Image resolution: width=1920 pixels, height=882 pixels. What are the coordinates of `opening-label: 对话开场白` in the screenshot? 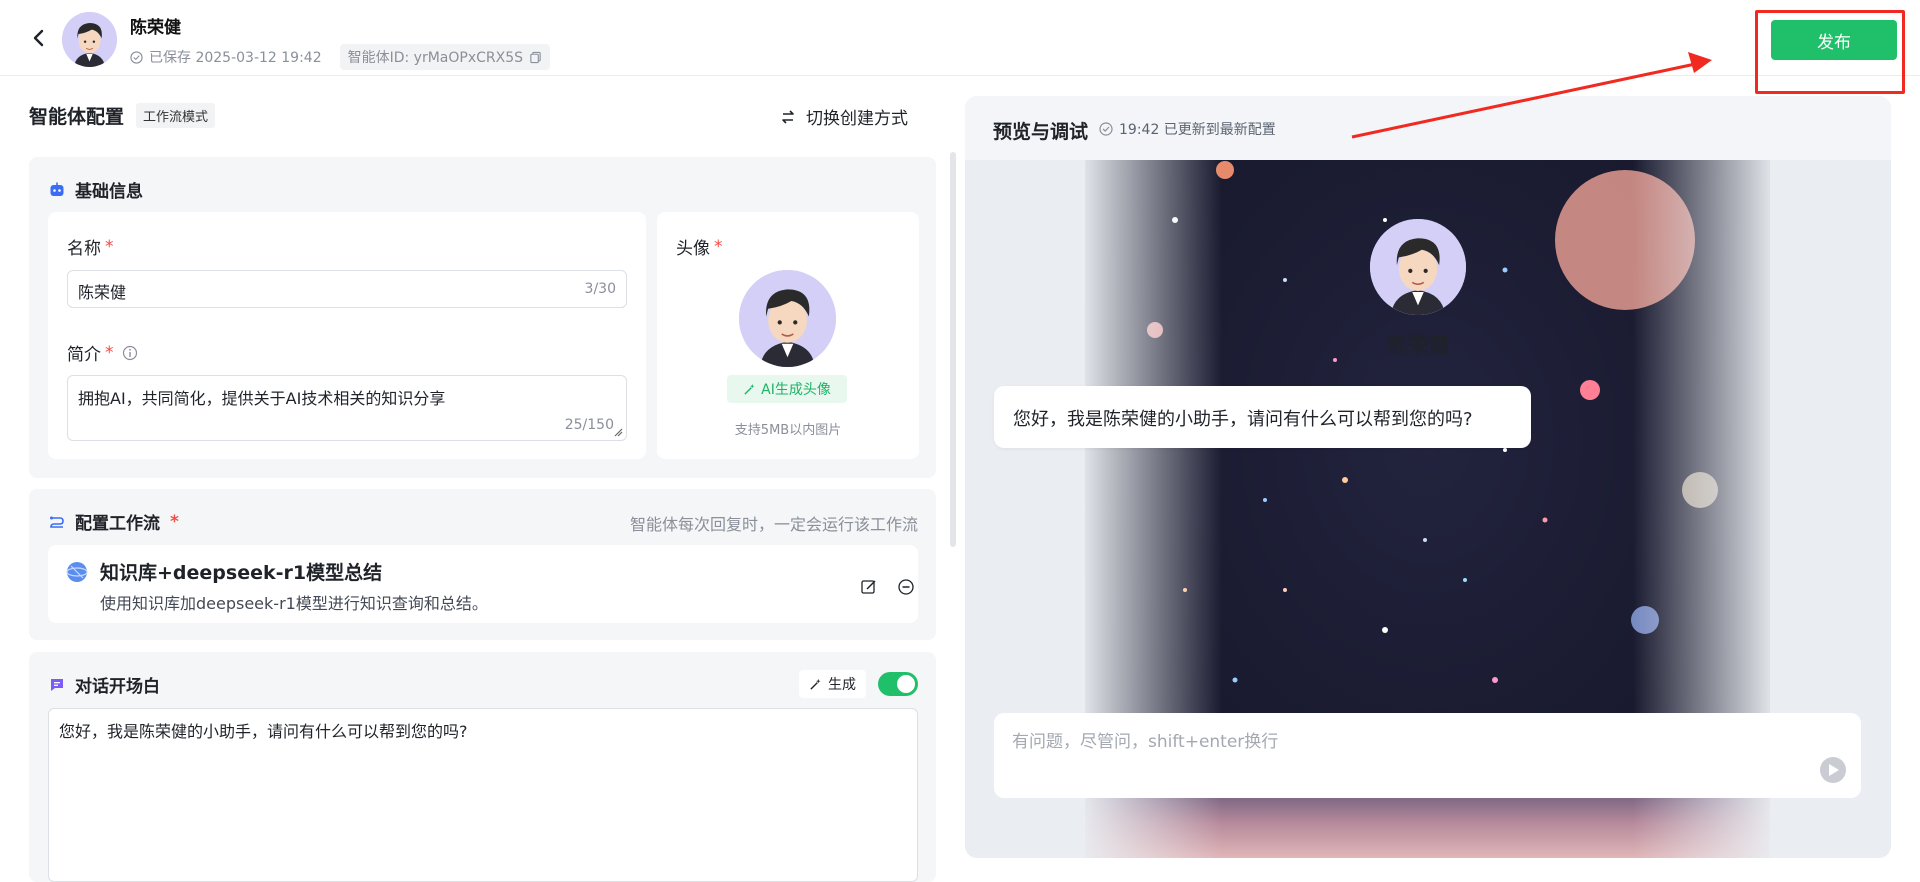 It's located at (117, 687).